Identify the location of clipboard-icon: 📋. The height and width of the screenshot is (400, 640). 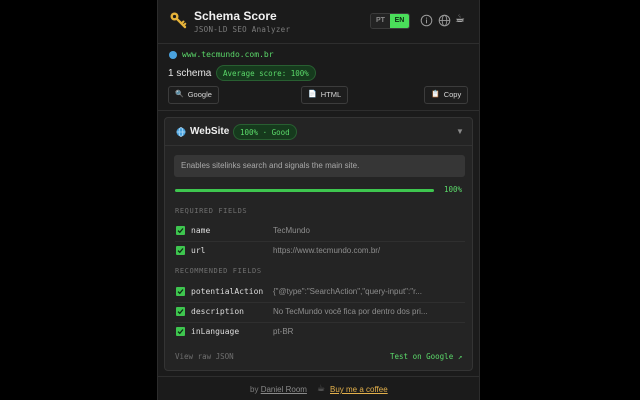
(435, 94).